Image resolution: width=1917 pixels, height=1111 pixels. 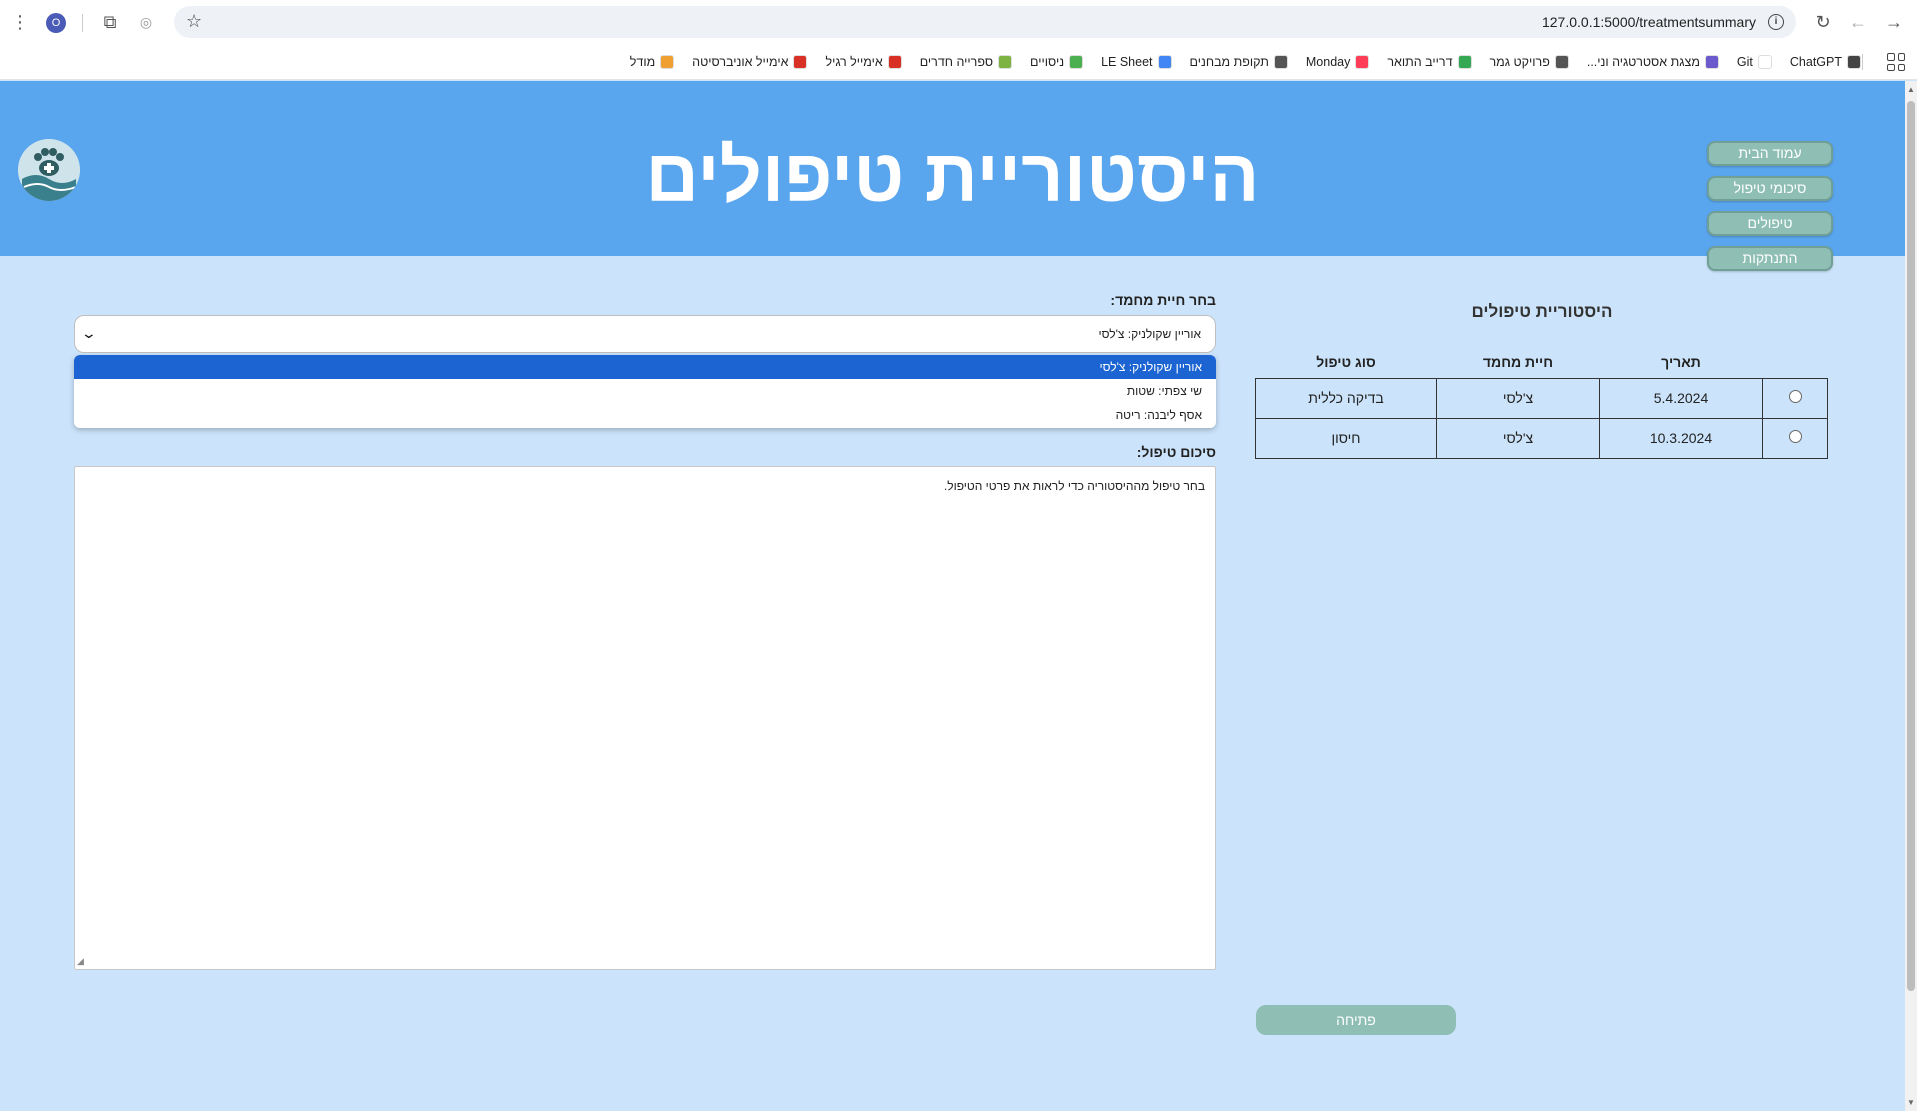 What do you see at coordinates (146, 22) in the screenshot?
I see `mouse-icon: ◎` at bounding box center [146, 22].